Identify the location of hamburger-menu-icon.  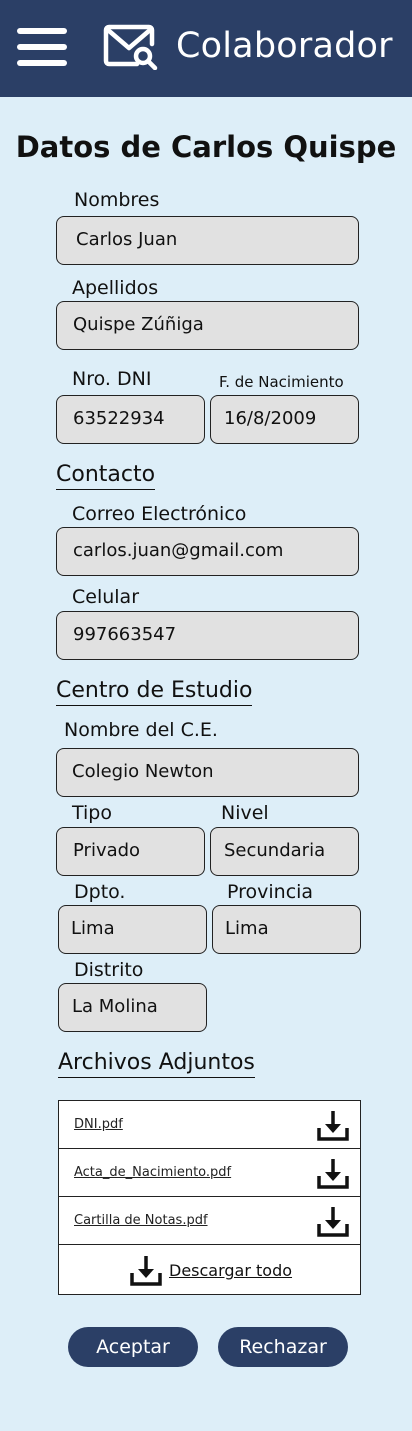
(43, 47).